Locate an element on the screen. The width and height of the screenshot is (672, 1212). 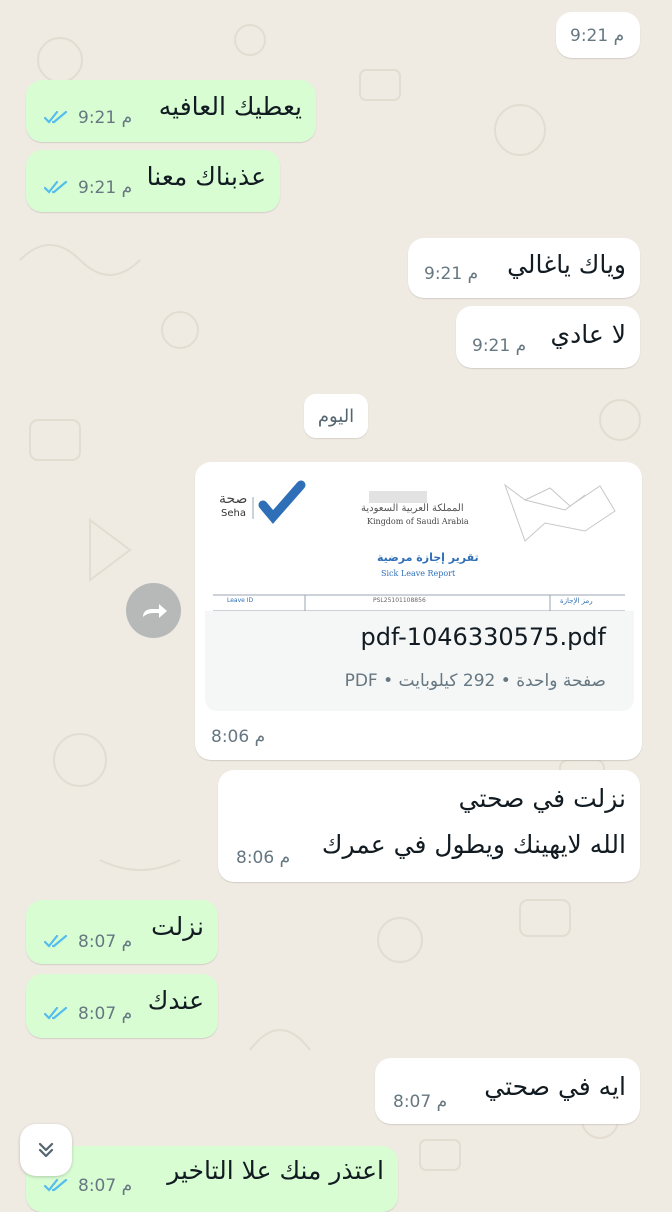
leave-id-value: PSL25101108856 is located at coordinates (399, 600).